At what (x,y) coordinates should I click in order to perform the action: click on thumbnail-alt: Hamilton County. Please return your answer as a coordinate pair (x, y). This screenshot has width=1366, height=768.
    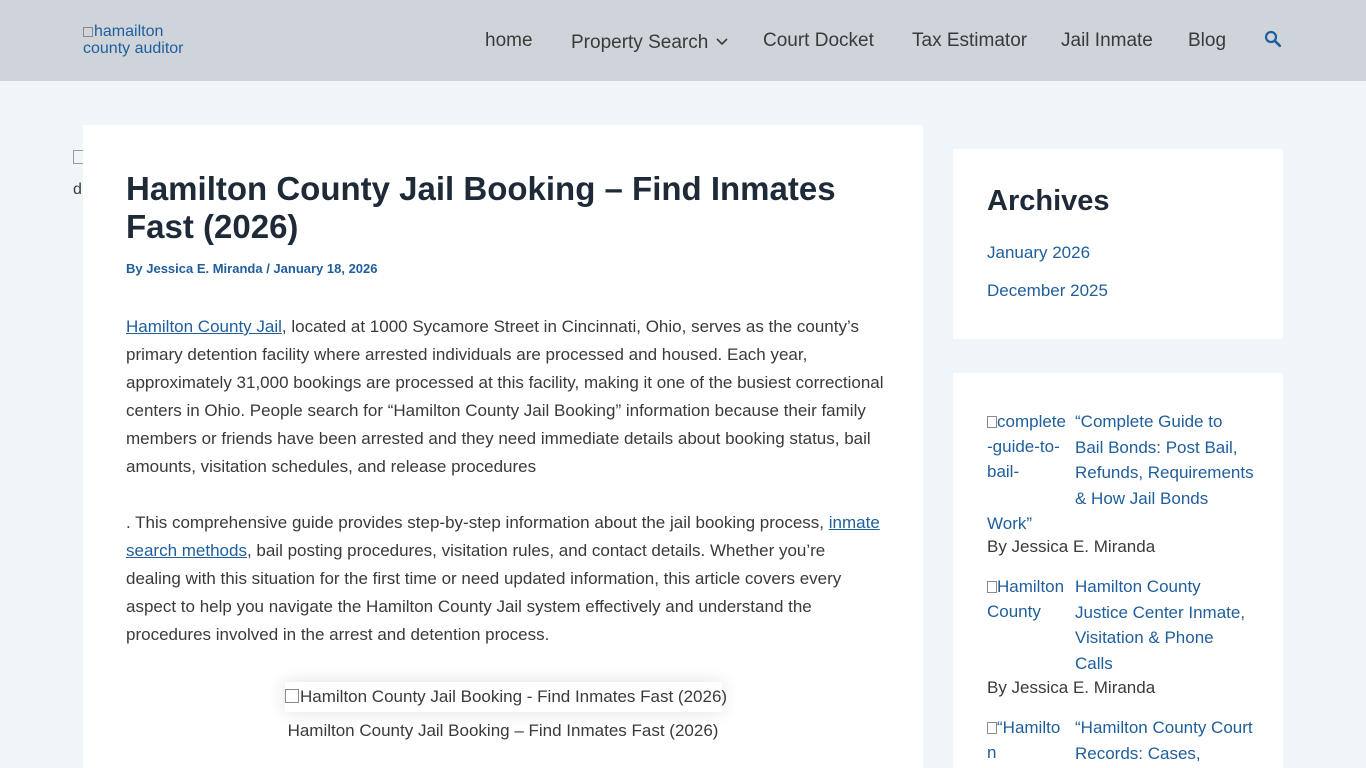
    Looking at the image, I should click on (1026, 599).